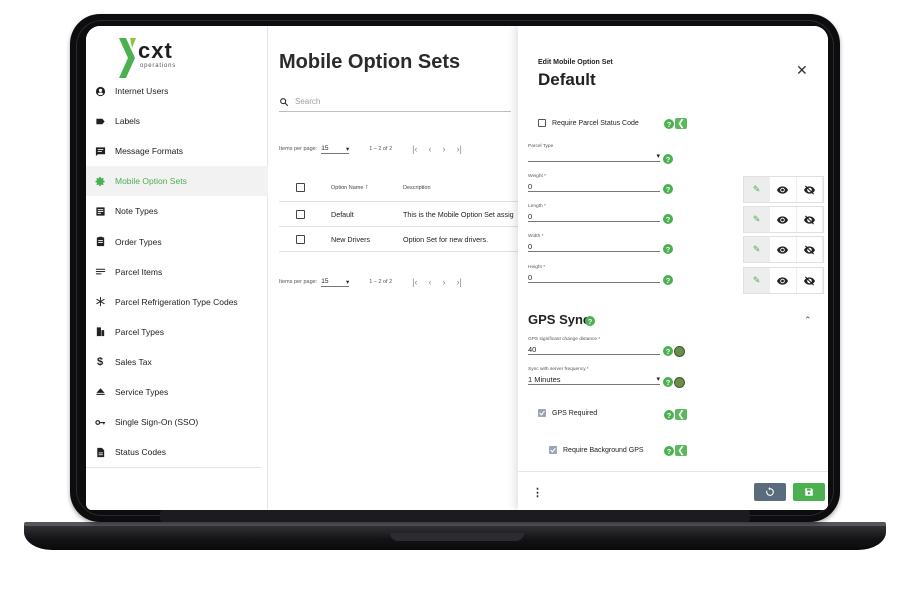 The height and width of the screenshot is (600, 903). What do you see at coordinates (567, 413) in the screenshot?
I see `gps-required-row: GPS Required` at bounding box center [567, 413].